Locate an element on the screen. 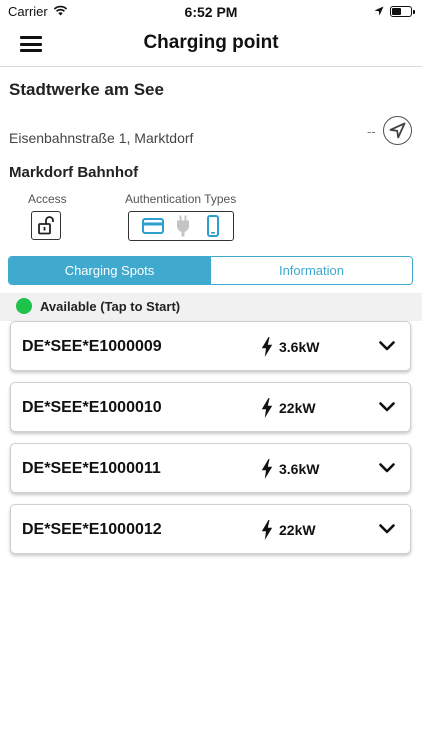 The height and width of the screenshot is (750, 422). card-icon is located at coordinates (153, 228).